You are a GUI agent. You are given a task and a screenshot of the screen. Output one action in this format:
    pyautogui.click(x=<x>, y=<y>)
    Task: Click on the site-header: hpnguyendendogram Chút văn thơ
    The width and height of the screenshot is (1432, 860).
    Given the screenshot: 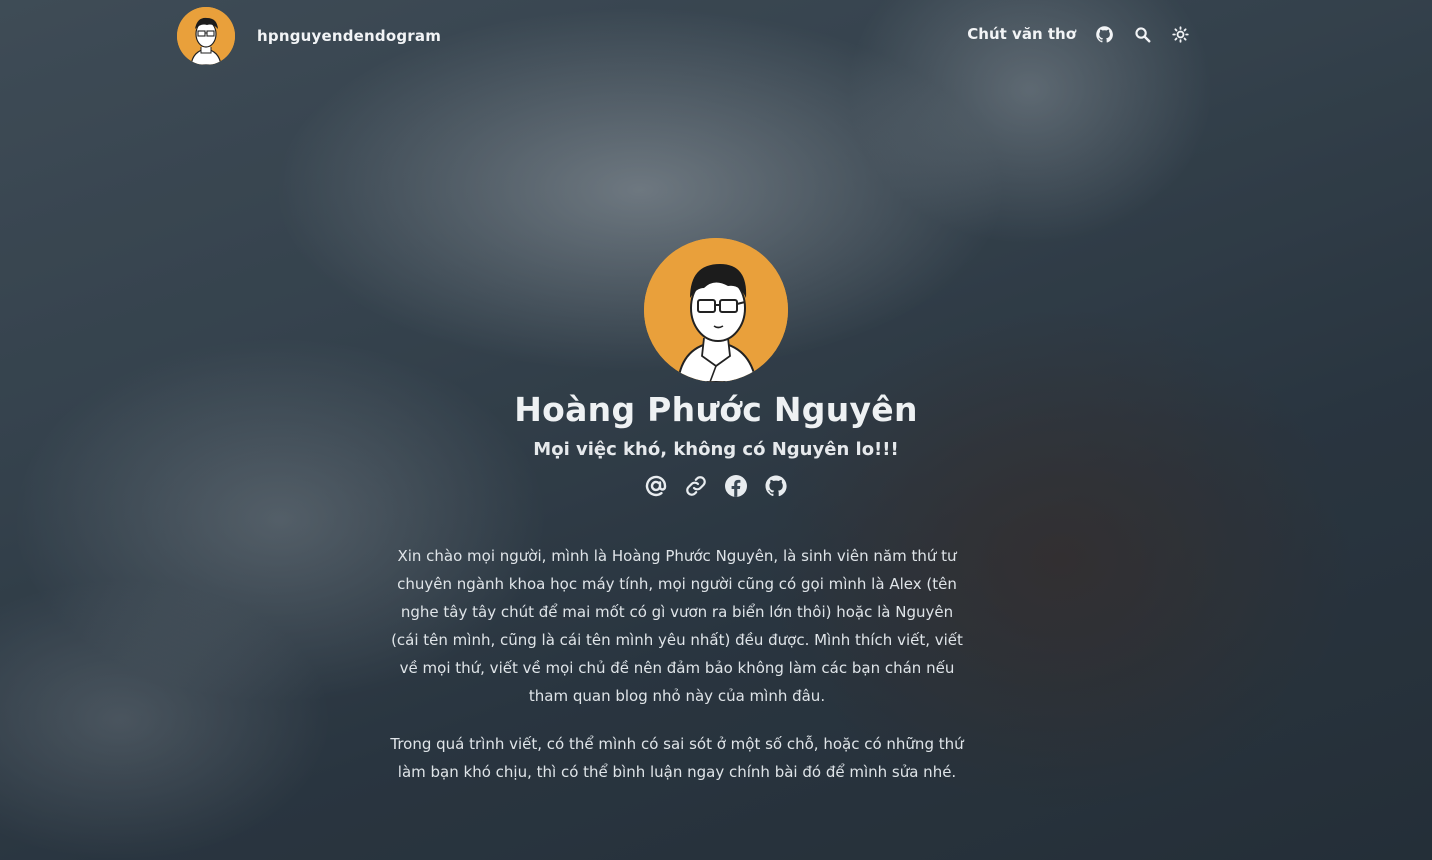 What is the action you would take?
    pyautogui.click(x=716, y=36)
    